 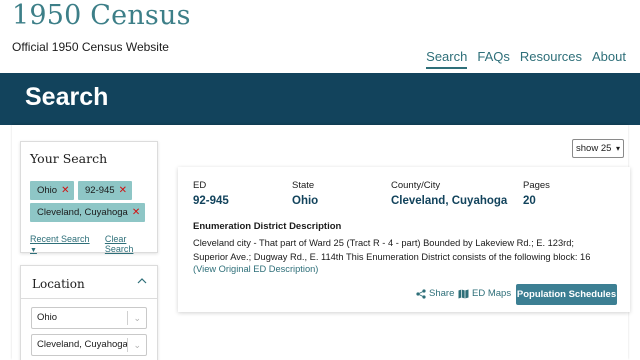 I want to click on search-links: Recent Search ▼ Clear Search, so click(x=93, y=244).